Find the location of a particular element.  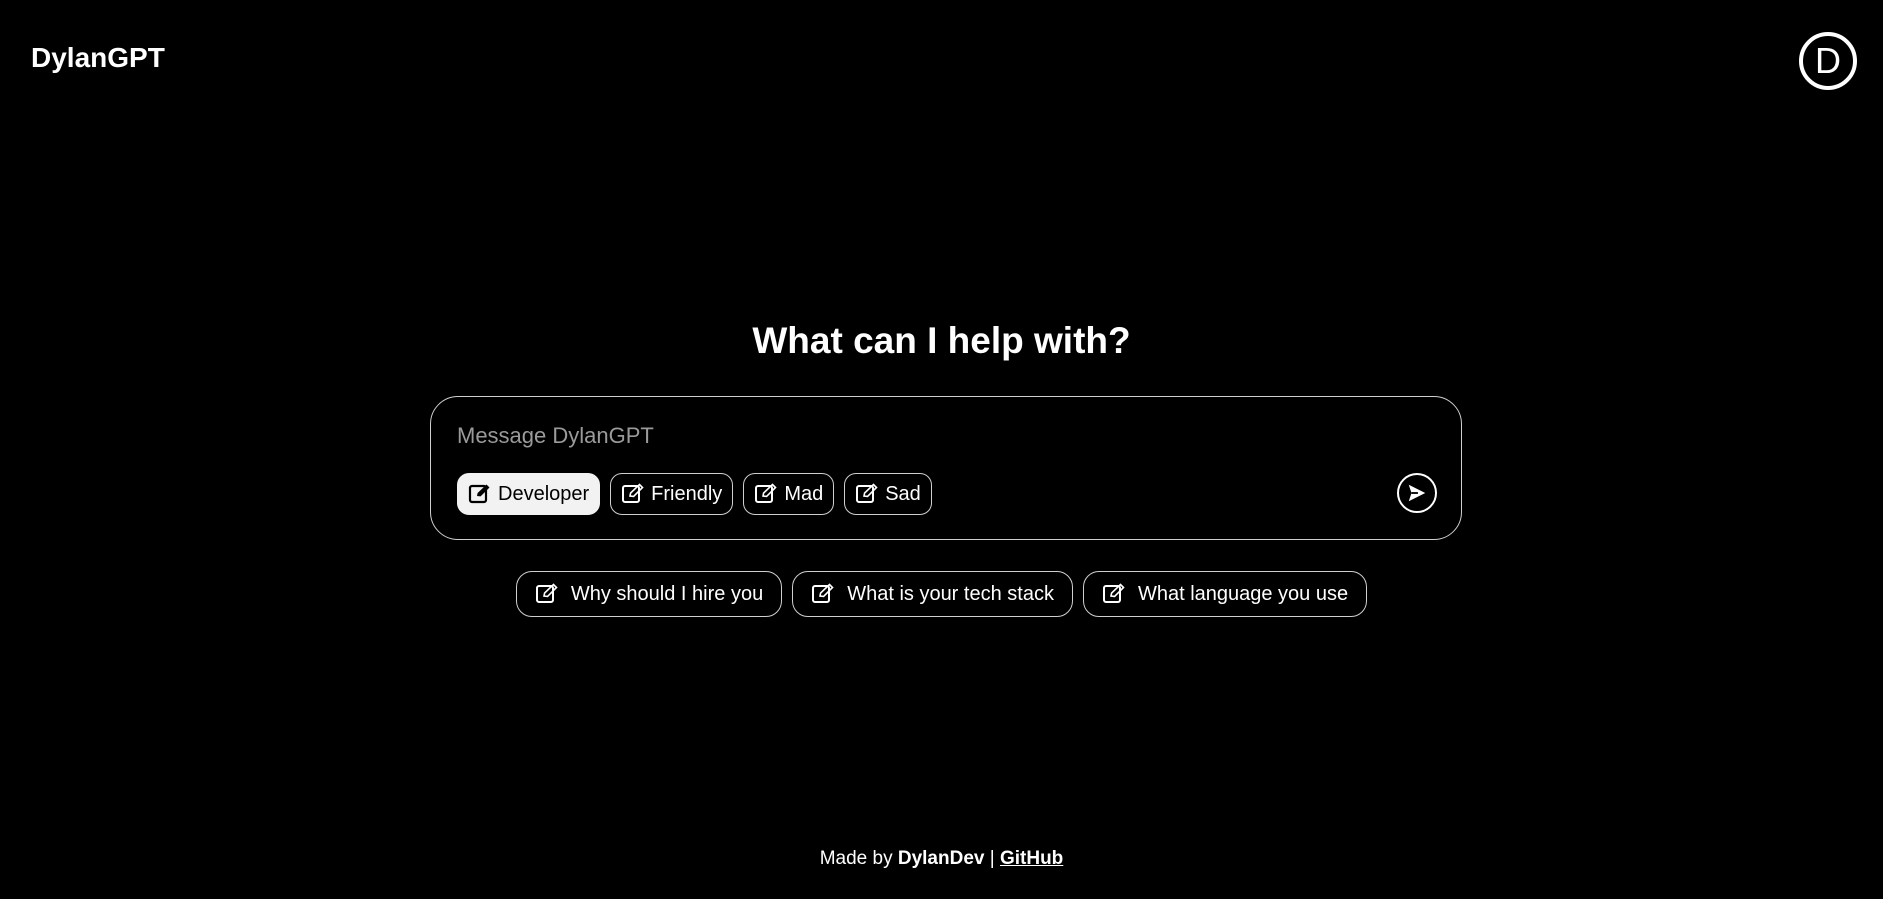

suggestion-label: What is your tech stack is located at coordinates (950, 593).